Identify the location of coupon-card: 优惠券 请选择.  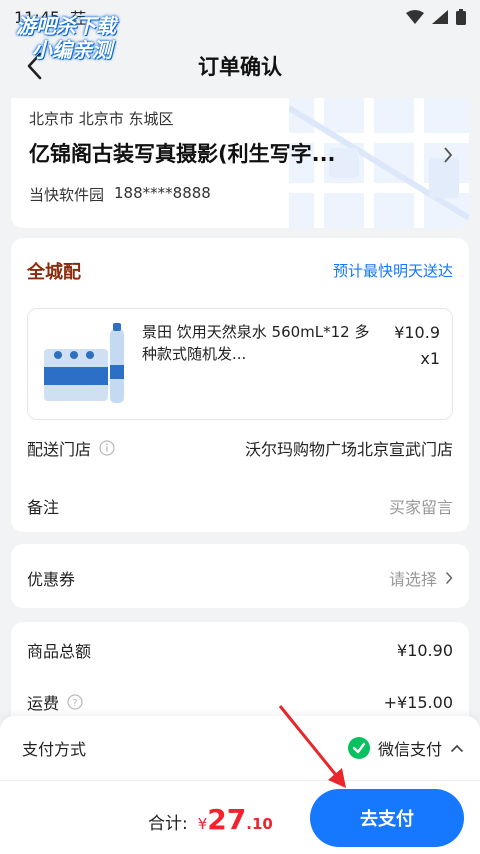
(240, 576).